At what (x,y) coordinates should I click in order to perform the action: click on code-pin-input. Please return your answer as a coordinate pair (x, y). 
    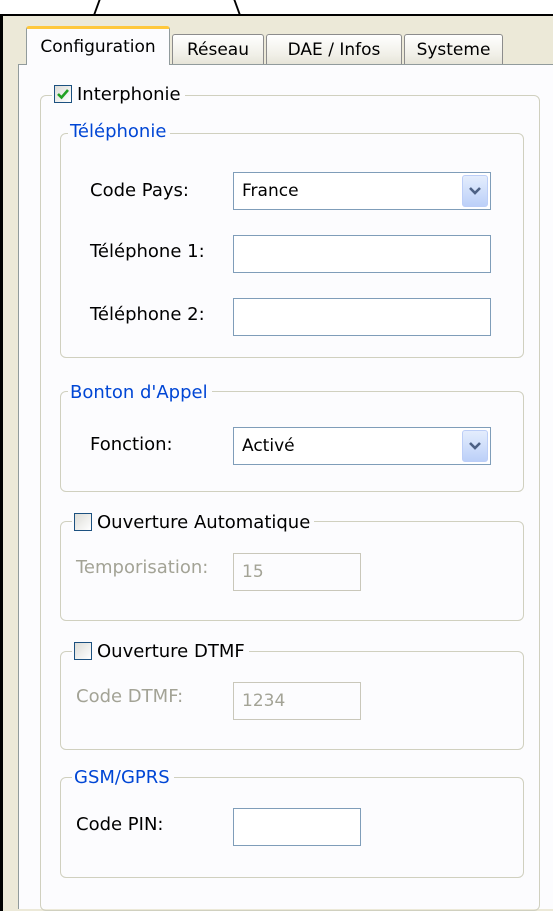
    Looking at the image, I should click on (297, 827).